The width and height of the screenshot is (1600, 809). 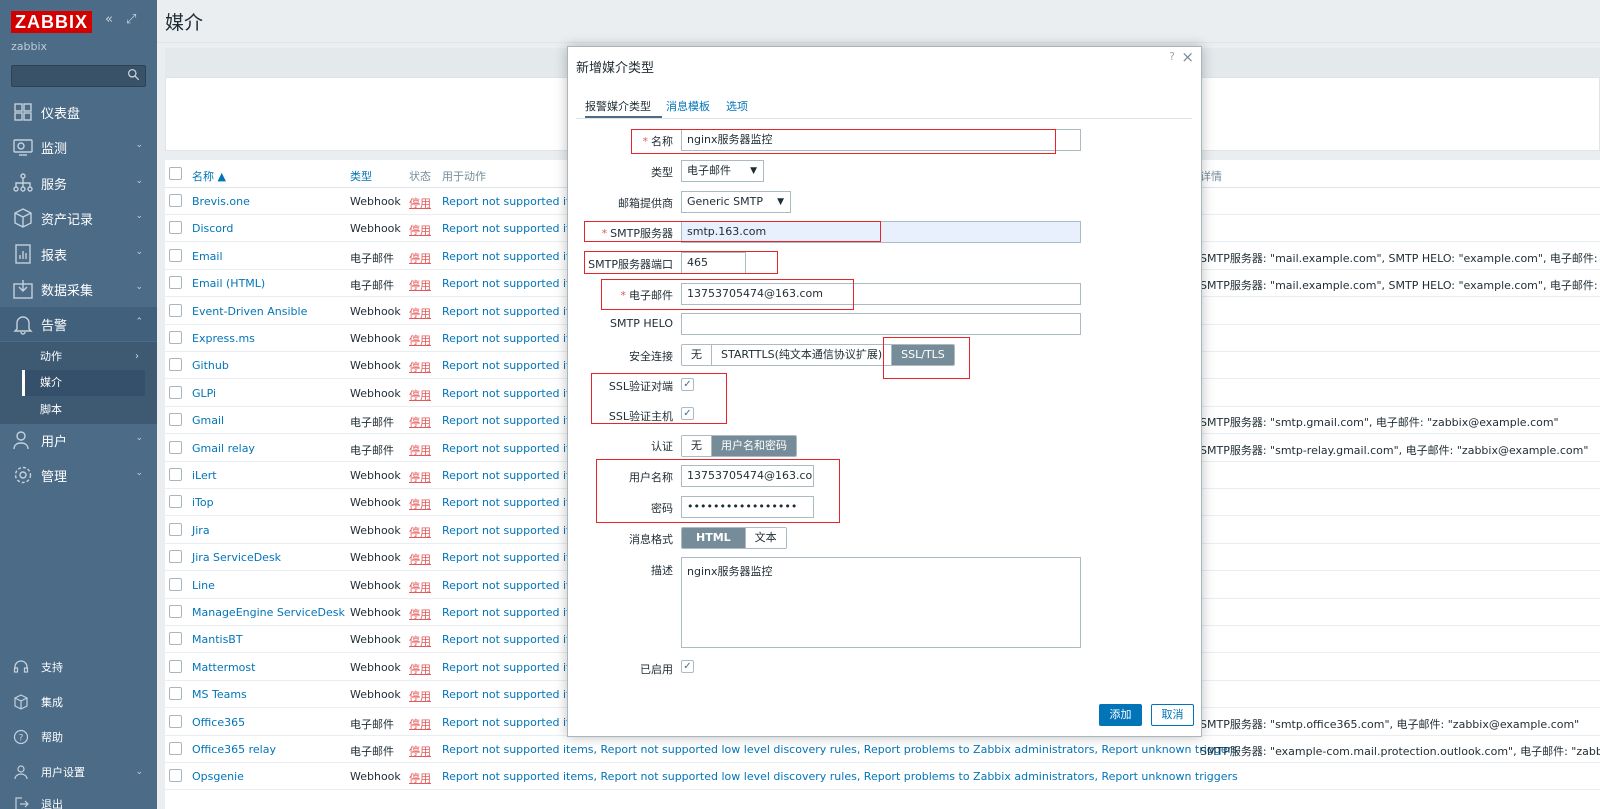 I want to click on media-name-link: Jira, so click(x=201, y=530).